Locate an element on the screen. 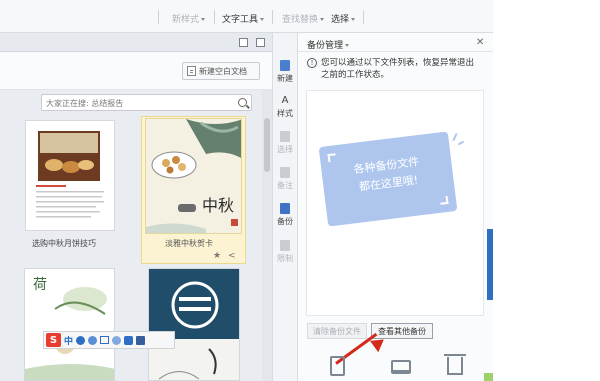  rail-item-backup: 备份 is located at coordinates (285, 215).